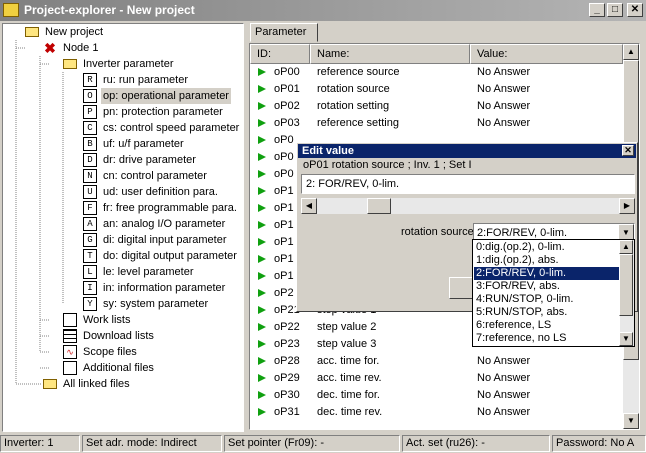 The image size is (646, 453). What do you see at coordinates (358, 123) in the screenshot?
I see `row-name: reference setting` at bounding box center [358, 123].